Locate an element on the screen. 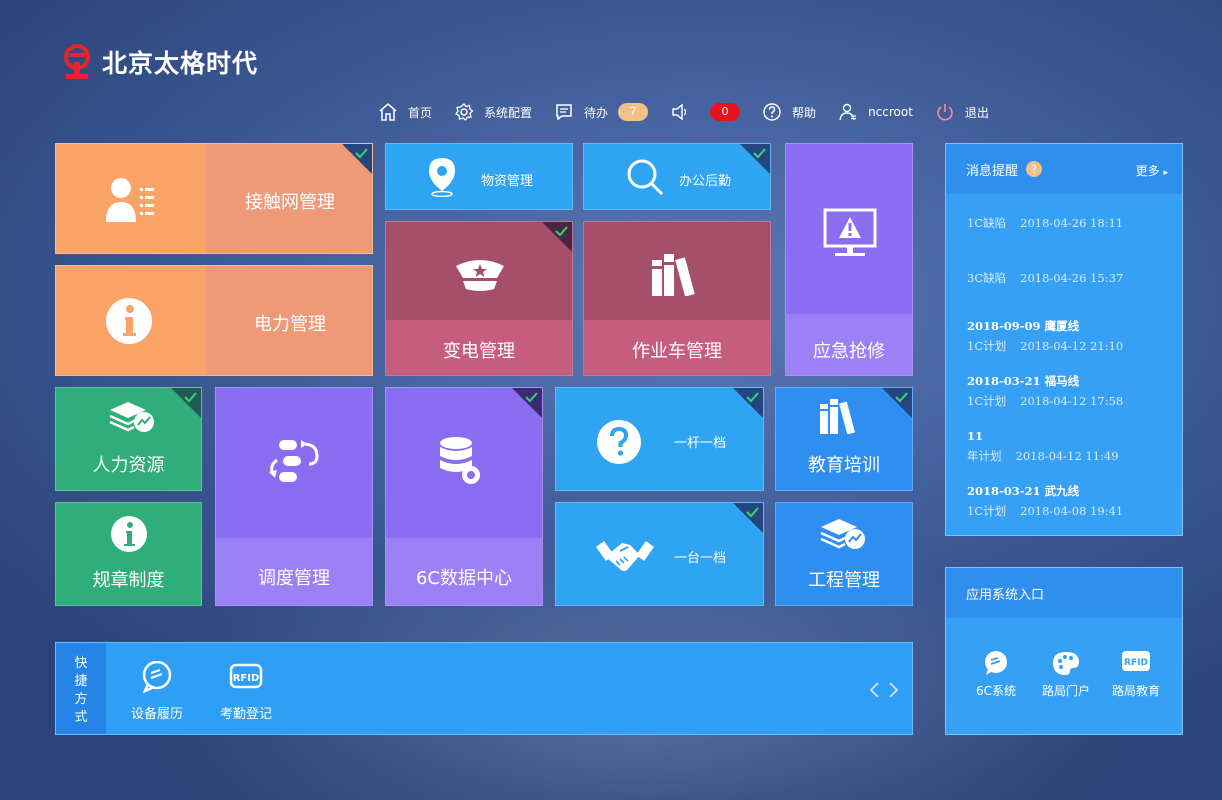 This screenshot has width=1222, height=800. apps-panel: 应用系统入口 6C系统 路局门户 RFID 路局教育 is located at coordinates (1064, 651).